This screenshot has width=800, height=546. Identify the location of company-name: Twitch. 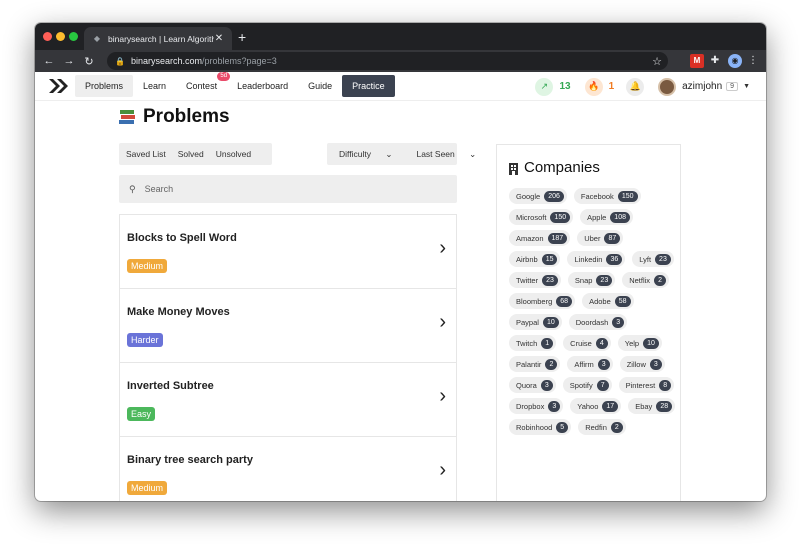
(527, 343).